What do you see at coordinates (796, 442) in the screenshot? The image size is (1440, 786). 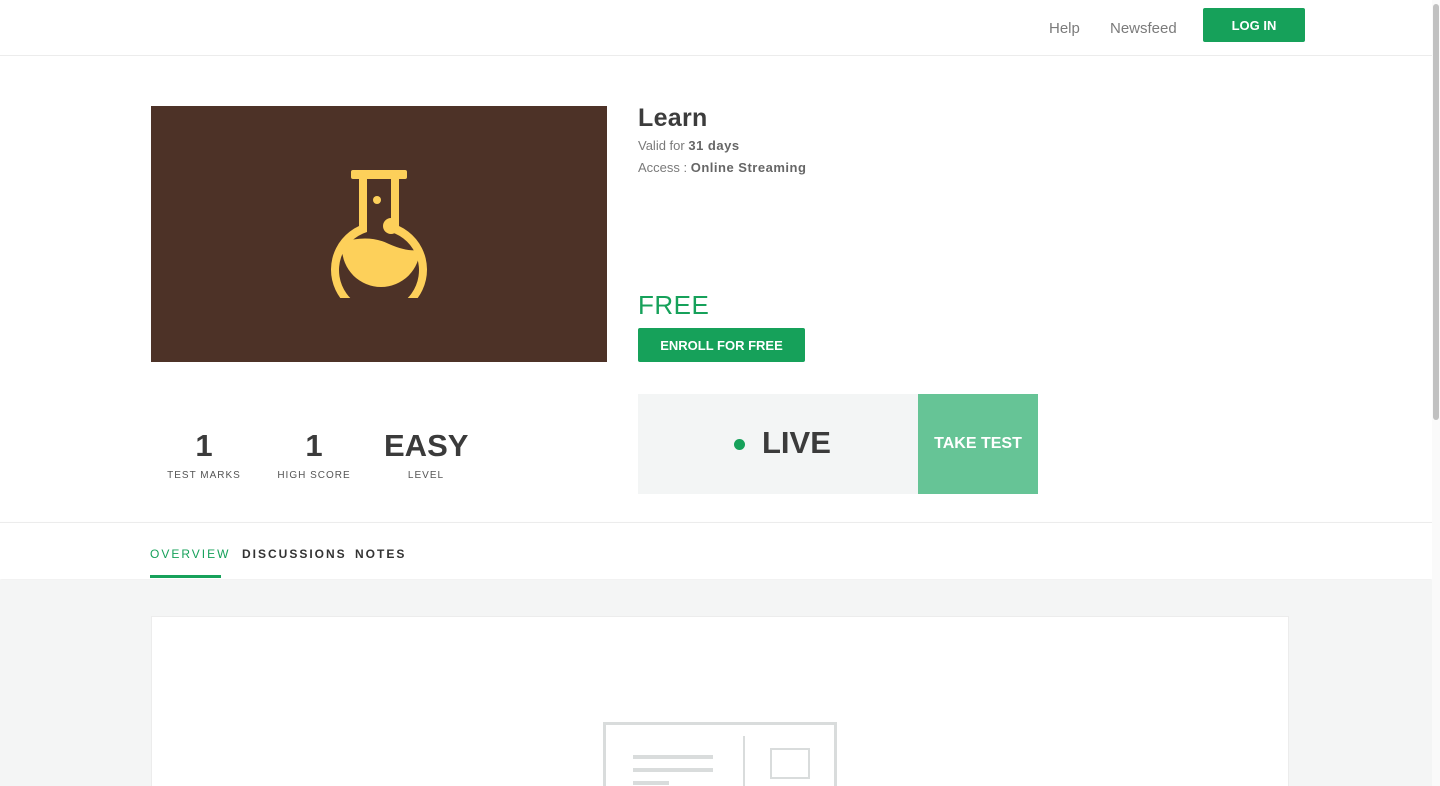 I see `live-label: LIVE` at bounding box center [796, 442].